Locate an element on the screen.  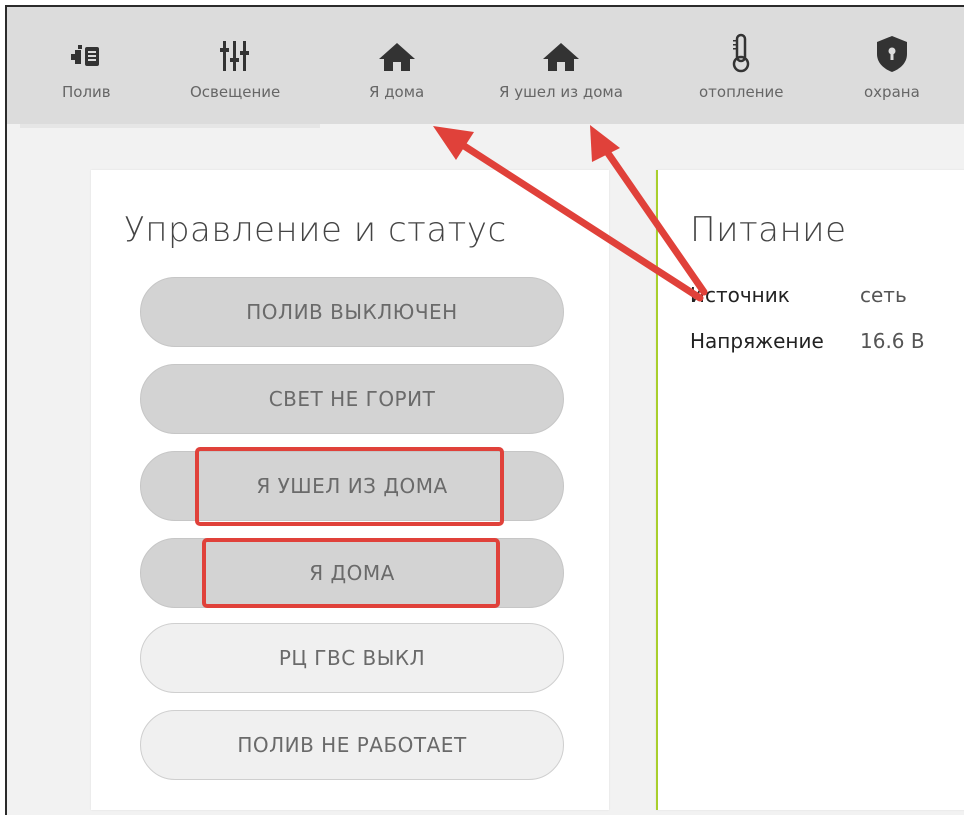
nav-item-away: Я ушел из дома is located at coordinates (561, 69).